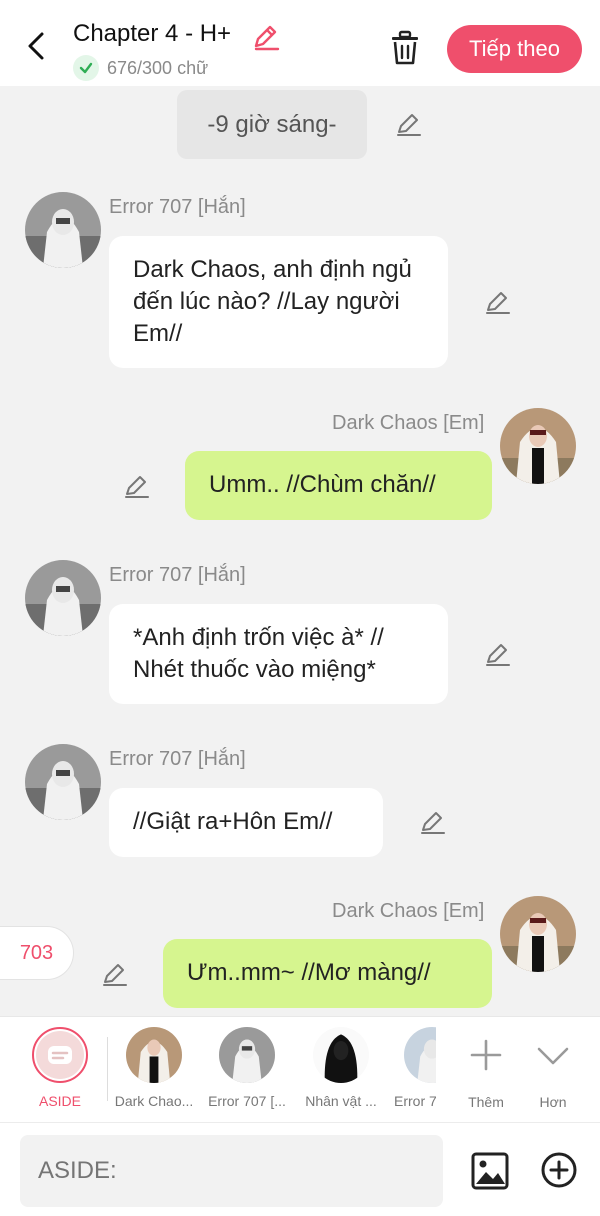 Image resolution: width=600 pixels, height=1216 pixels. Describe the element at coordinates (37, 953) in the screenshot. I see `floating-count-tab: 703` at that location.